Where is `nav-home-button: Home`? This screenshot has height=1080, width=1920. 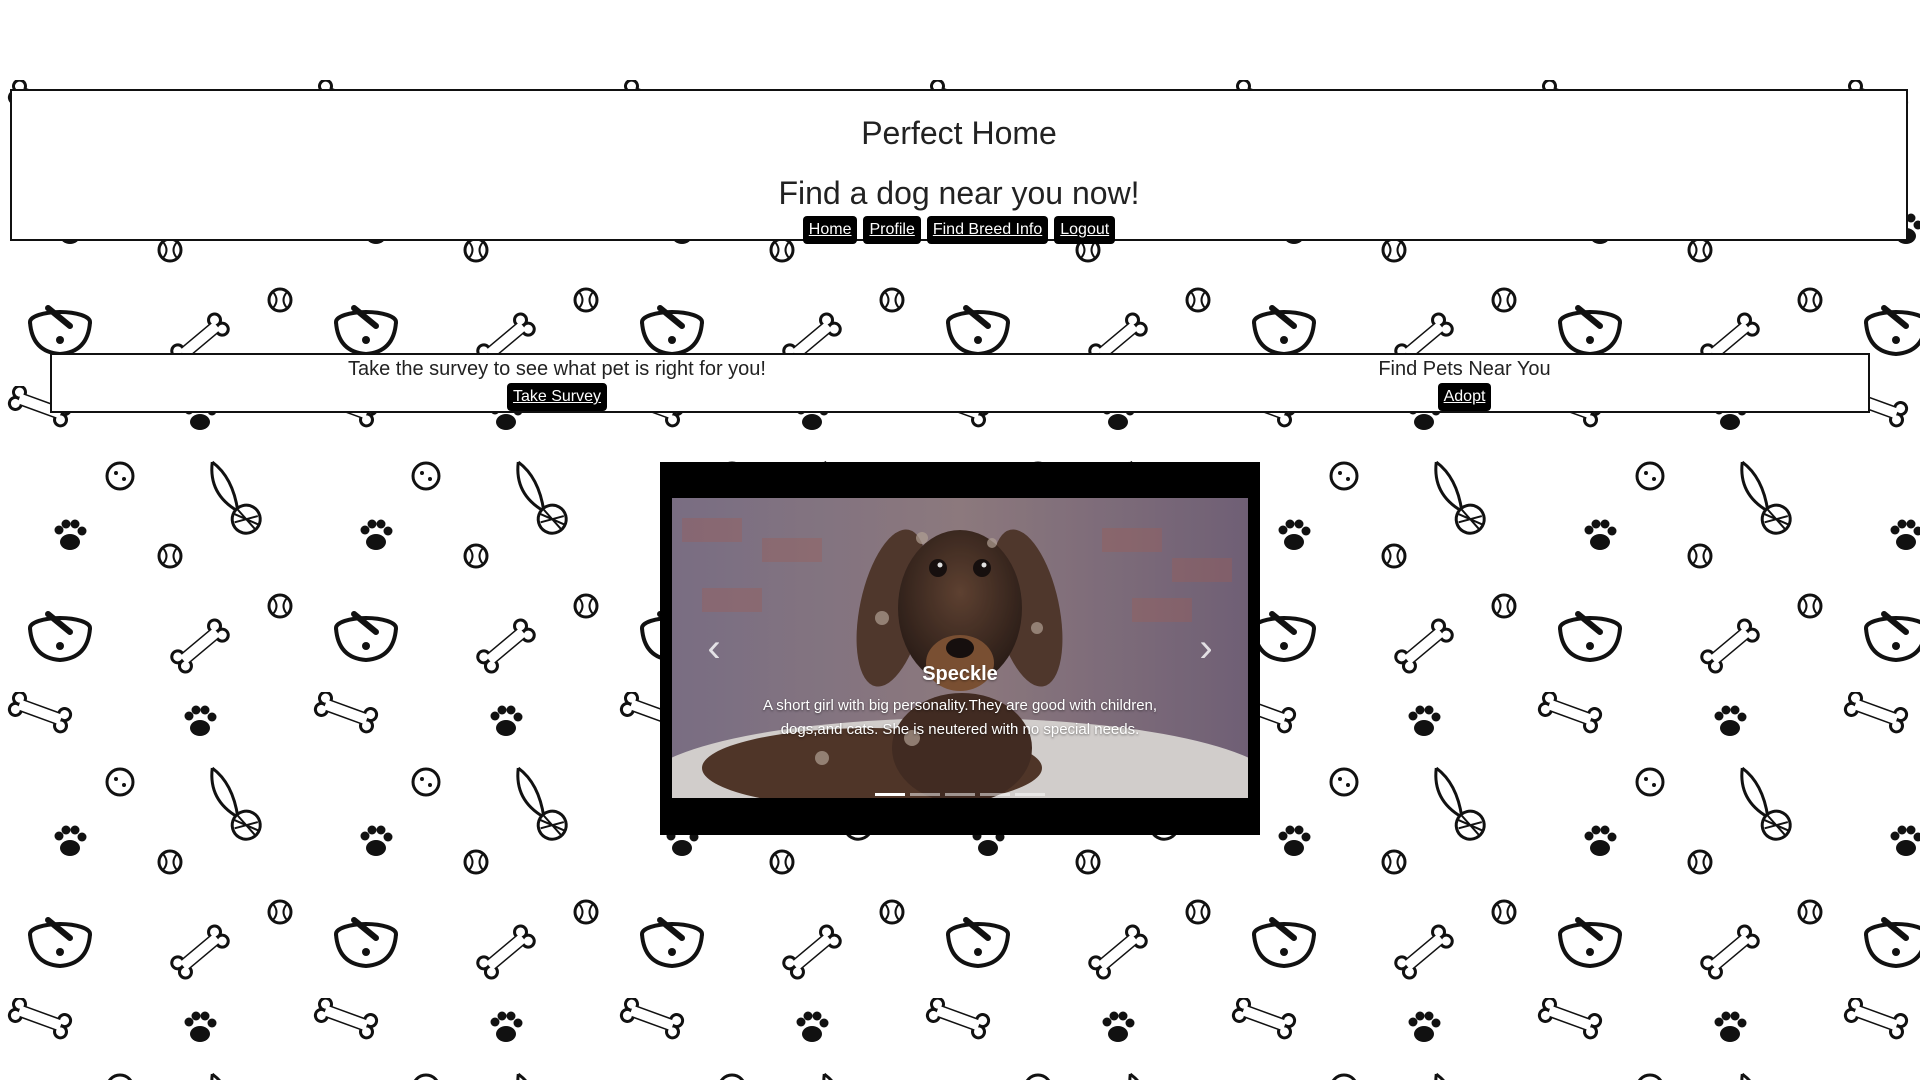
nav-home-button: Home is located at coordinates (830, 230).